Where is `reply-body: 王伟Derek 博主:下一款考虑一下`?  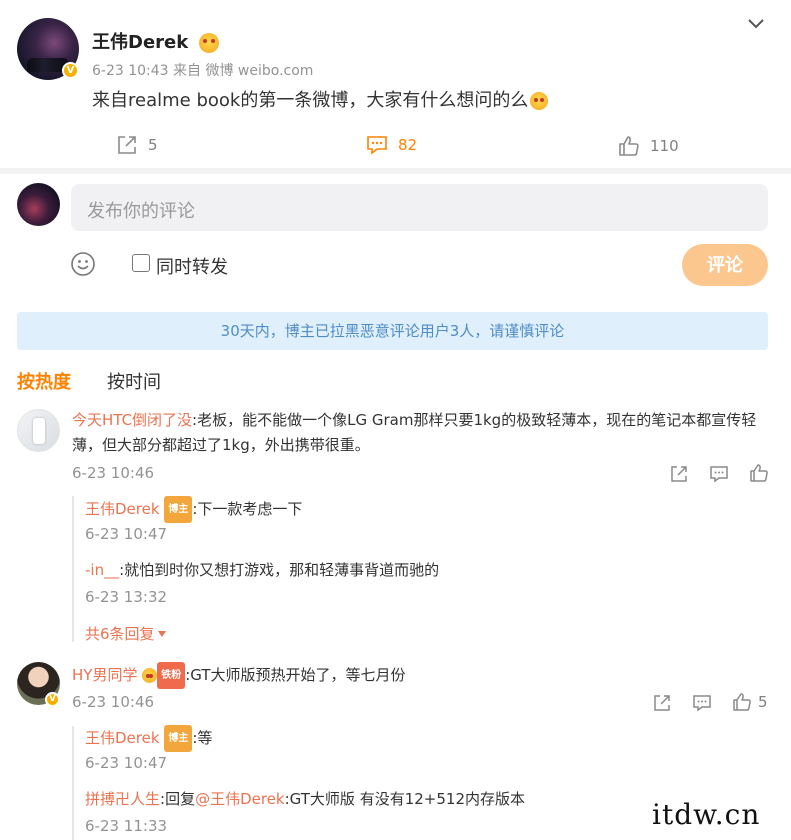 reply-body: 王伟Derek 博主:下一款考虑一下 is located at coordinates (193, 509).